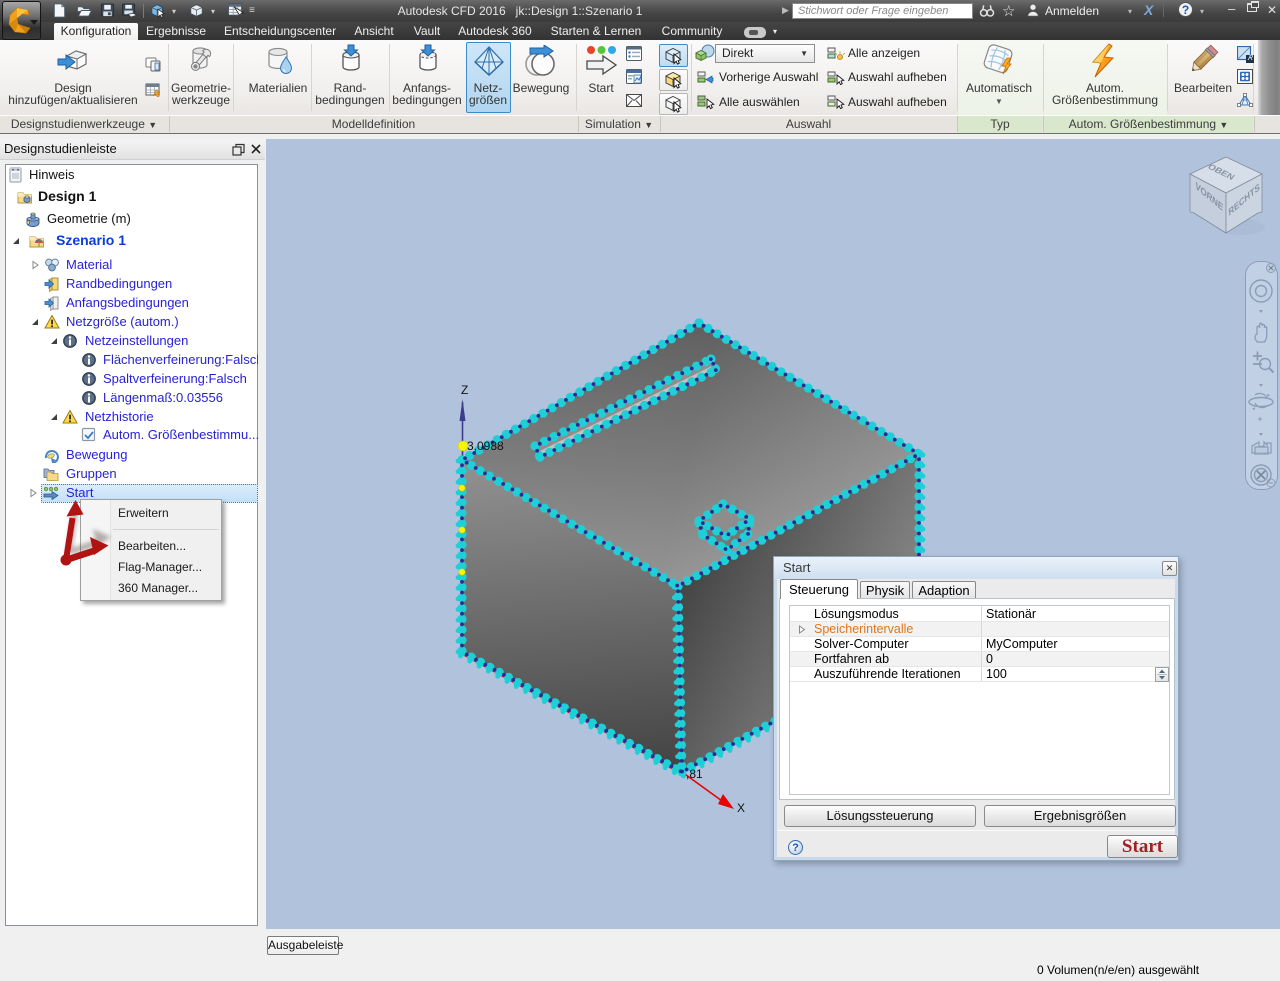  I want to click on svg-text: ,81, so click(694, 774).